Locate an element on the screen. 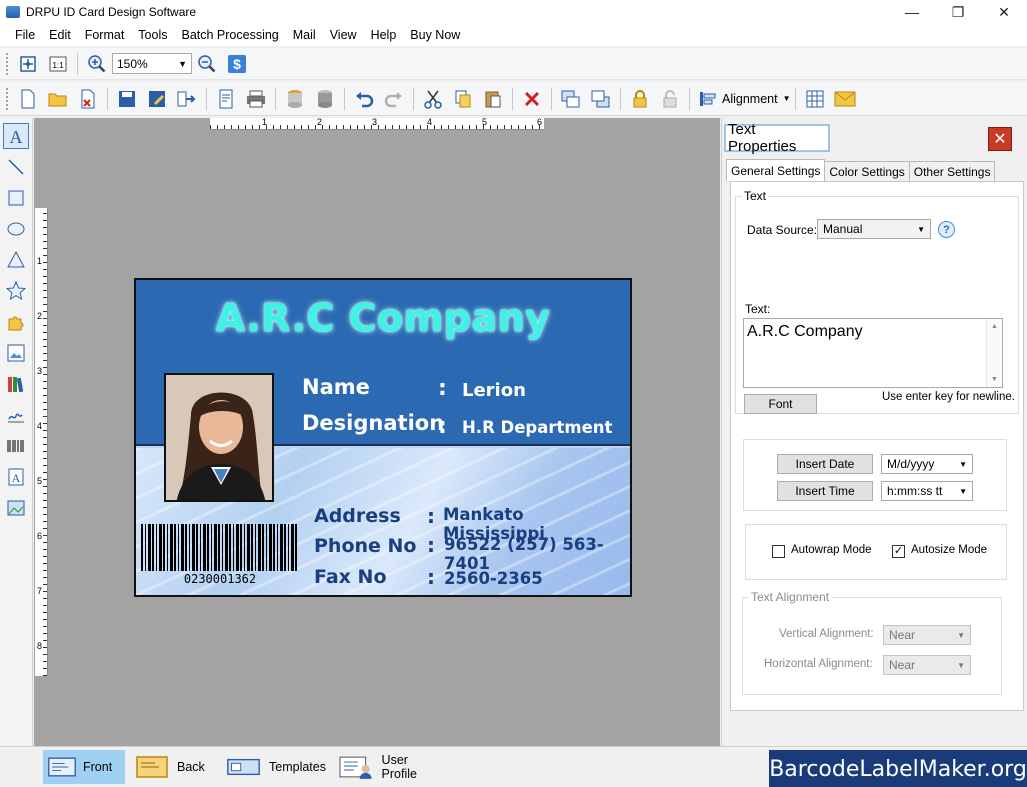  back-card-icon is located at coordinates (152, 767).